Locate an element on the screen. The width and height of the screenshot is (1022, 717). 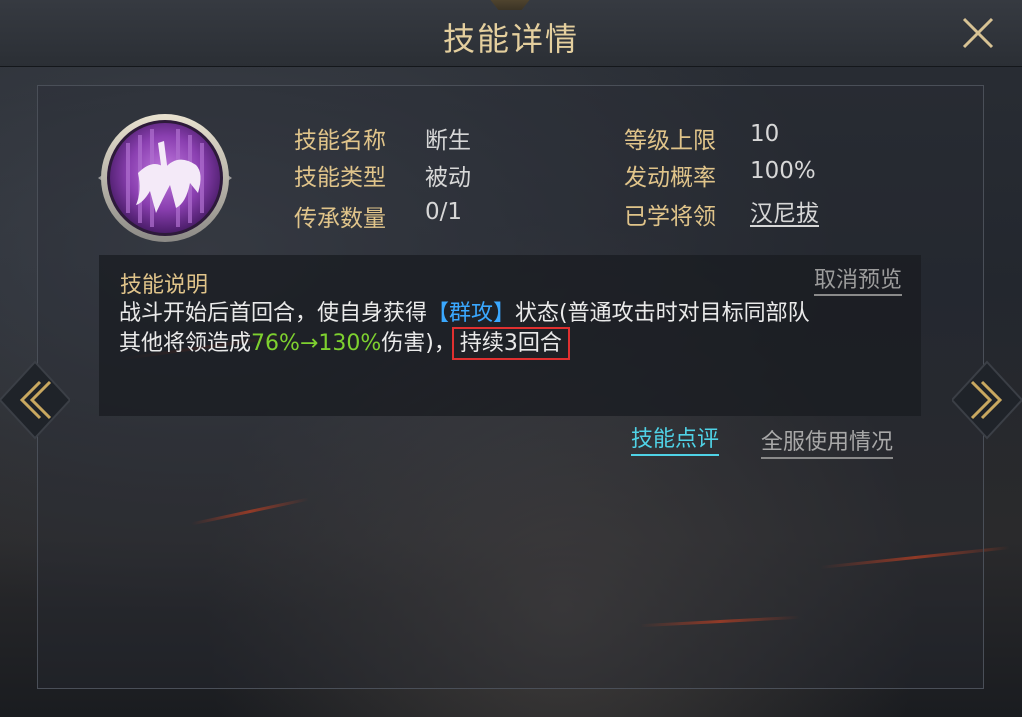
header-ornament is located at coordinates (510, 5).